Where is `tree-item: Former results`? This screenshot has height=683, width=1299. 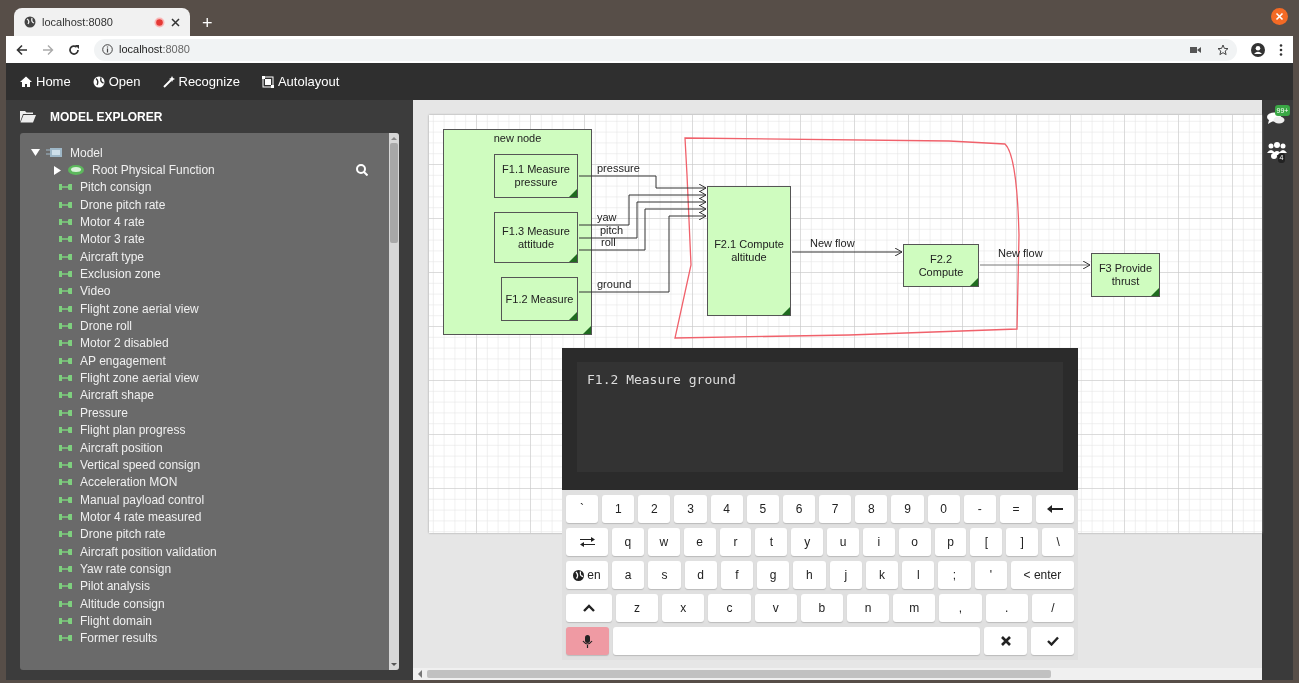 tree-item: Former results is located at coordinates (119, 638).